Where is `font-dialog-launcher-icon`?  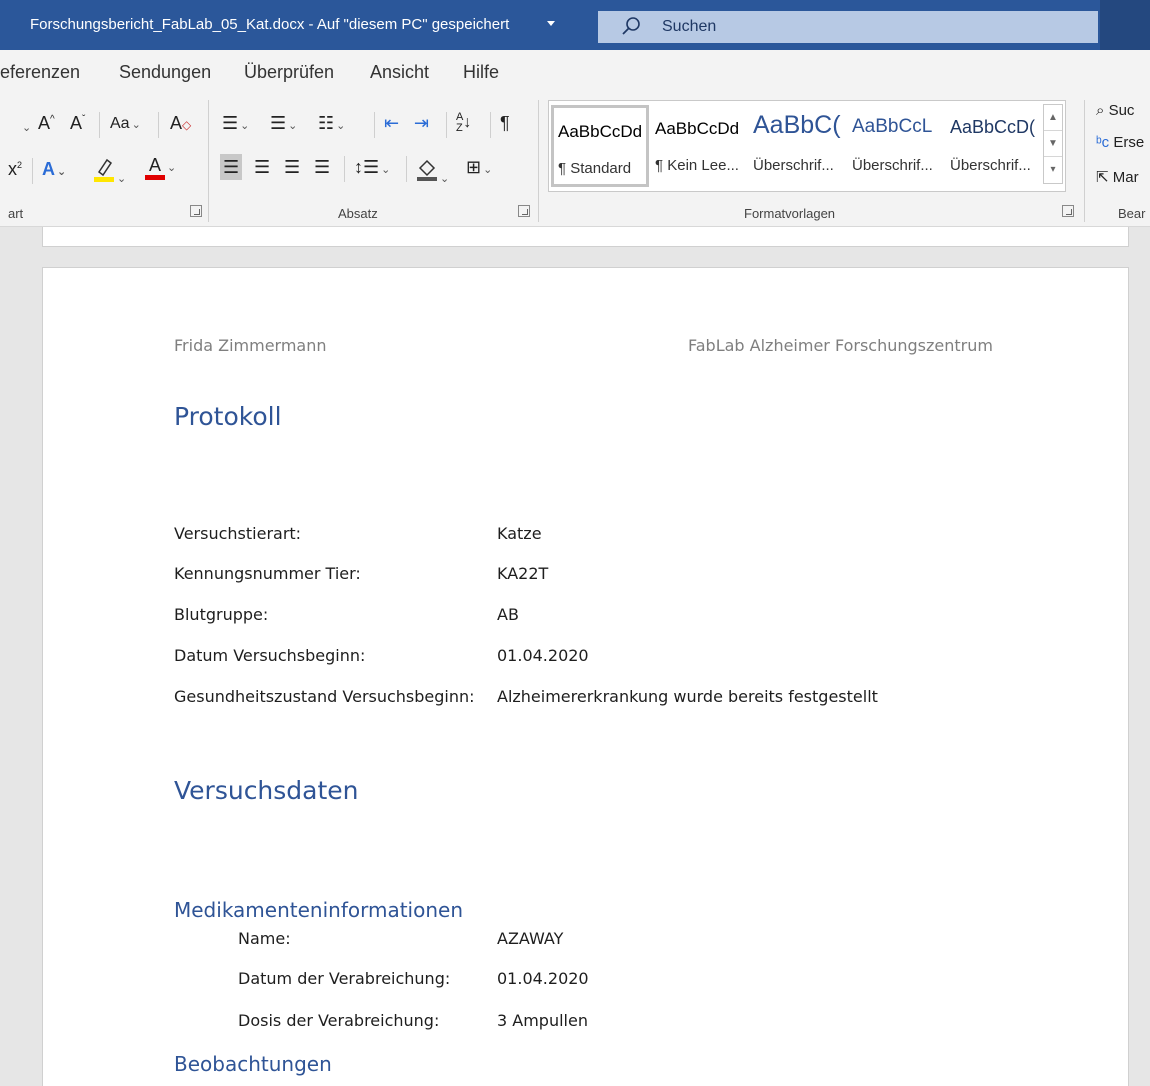 font-dialog-launcher-icon is located at coordinates (196, 211).